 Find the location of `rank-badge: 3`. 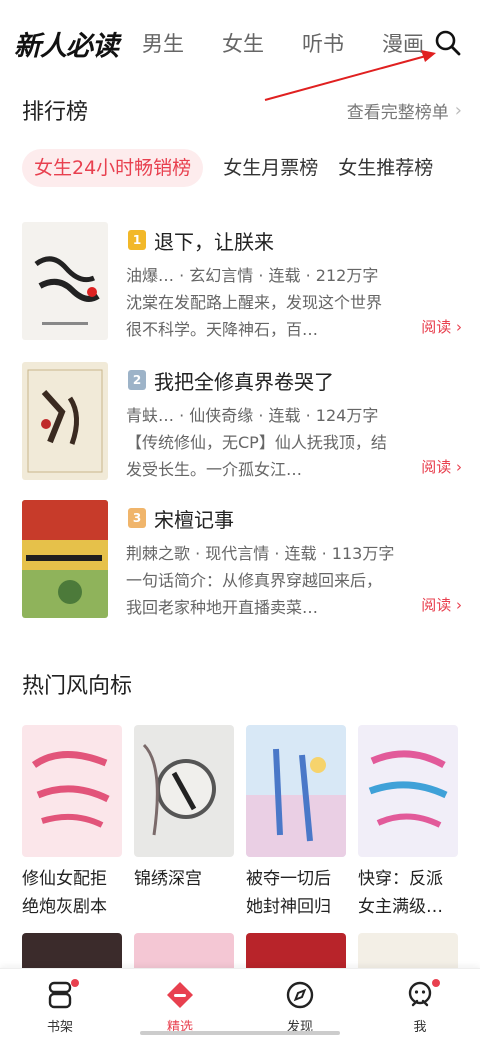

rank-badge: 3 is located at coordinates (137, 518).